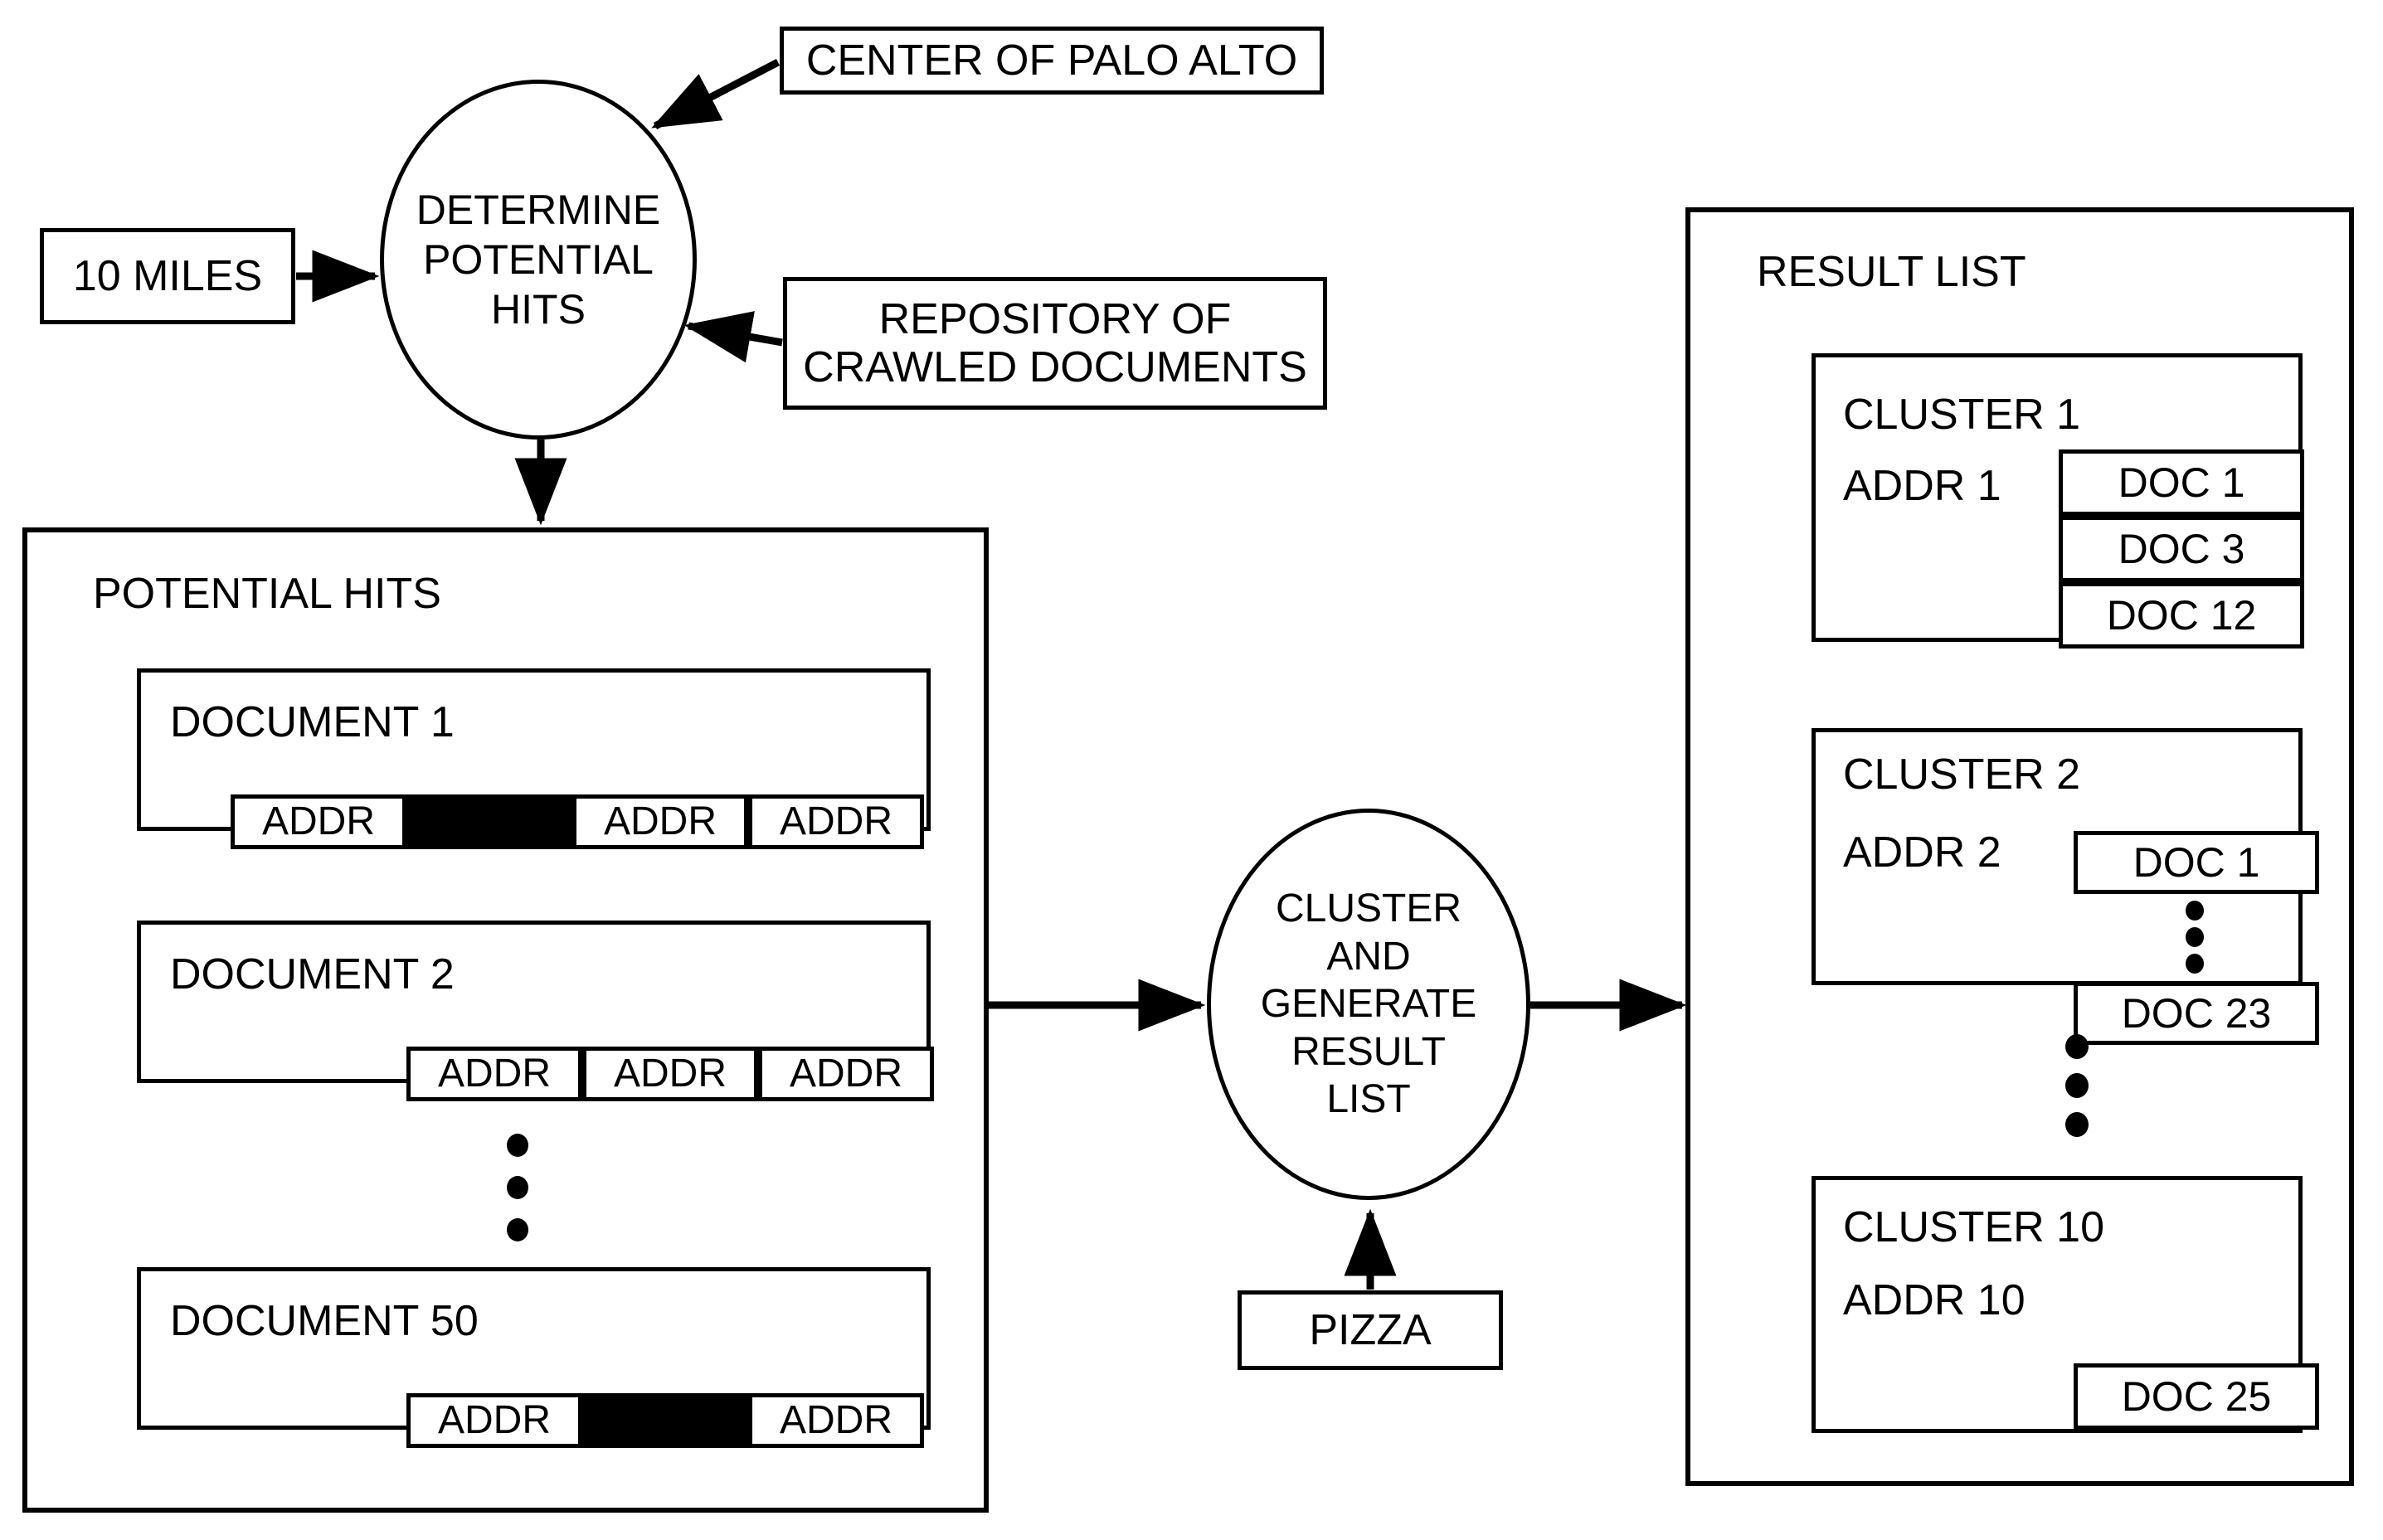  What do you see at coordinates (1922, 486) in the screenshot?
I see `cluster-addr: ADDR 1` at bounding box center [1922, 486].